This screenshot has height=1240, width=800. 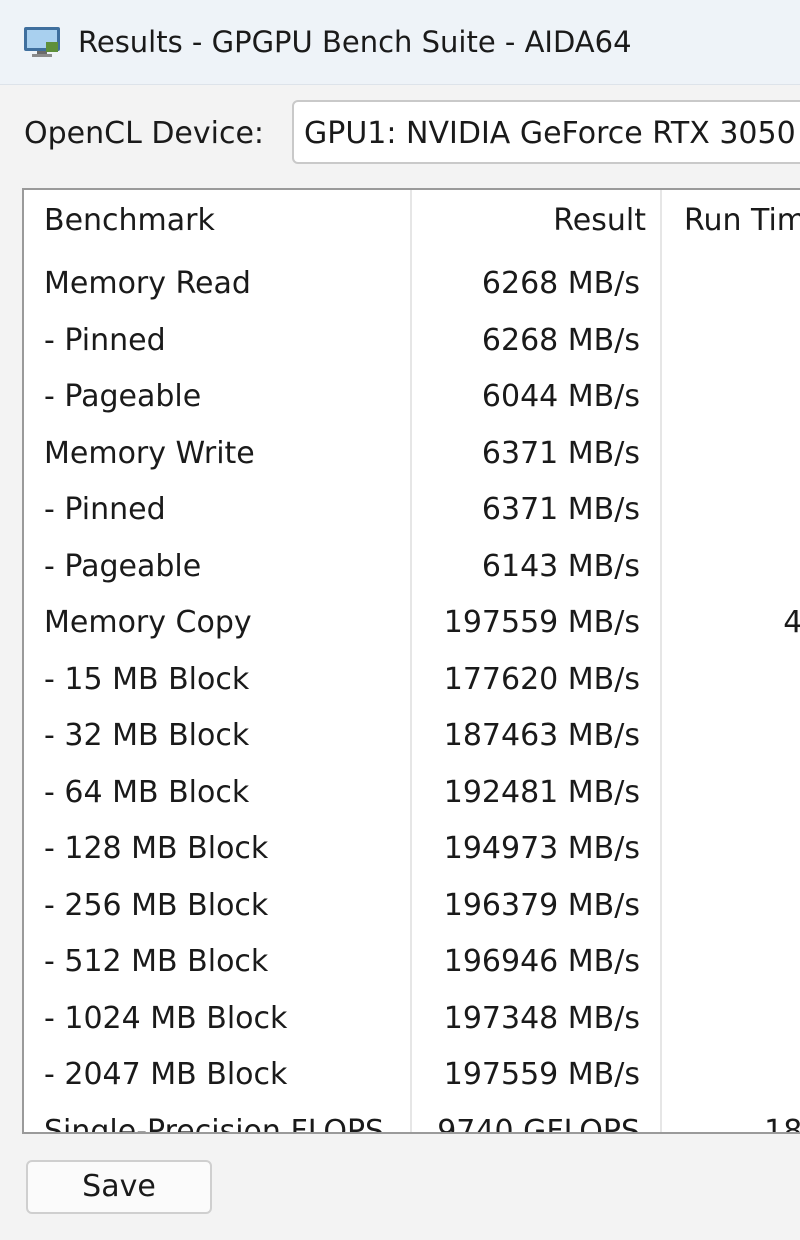 I want to click on benchmark-name-cell: - 512 MB Block, so click(x=156, y=961).